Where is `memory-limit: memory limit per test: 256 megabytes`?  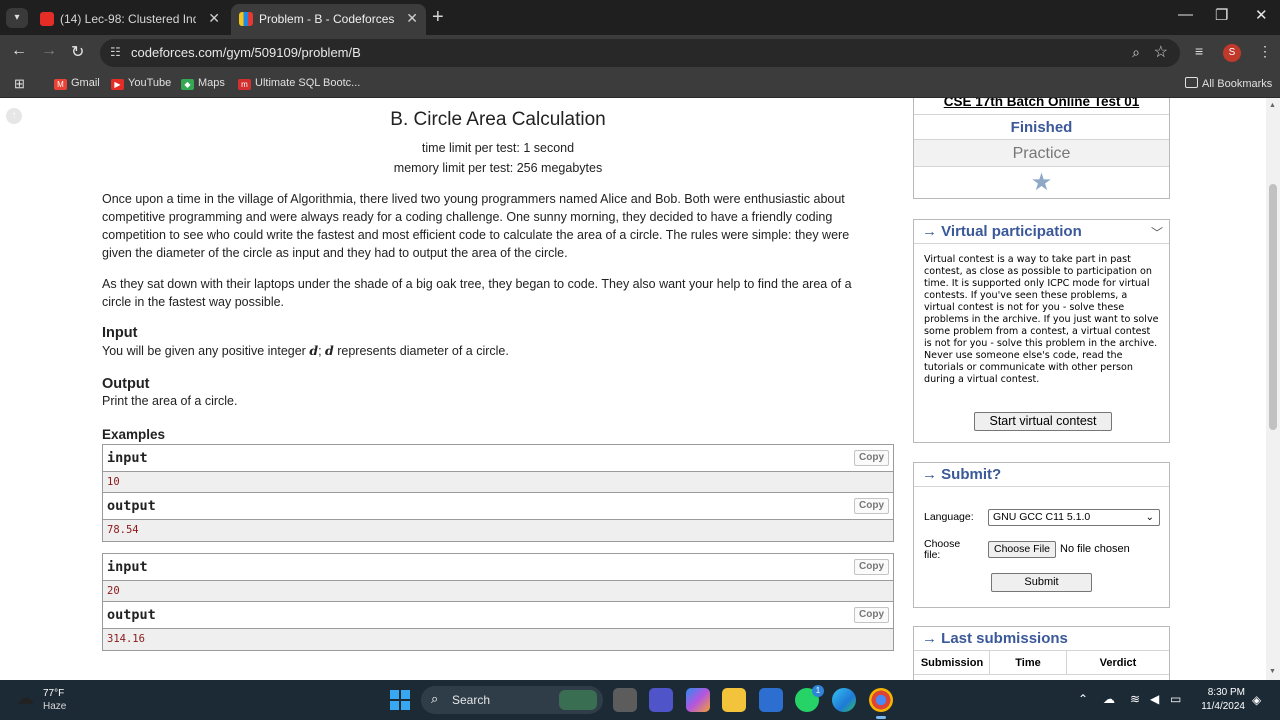
memory-limit: memory limit per test: 256 megabytes is located at coordinates (498, 168).